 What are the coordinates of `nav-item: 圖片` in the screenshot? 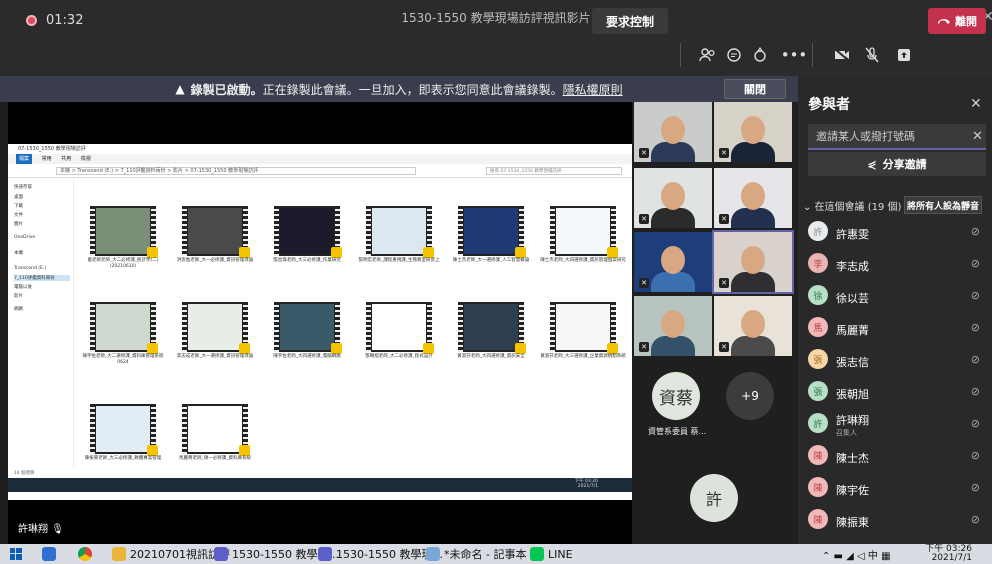 It's located at (18, 224).